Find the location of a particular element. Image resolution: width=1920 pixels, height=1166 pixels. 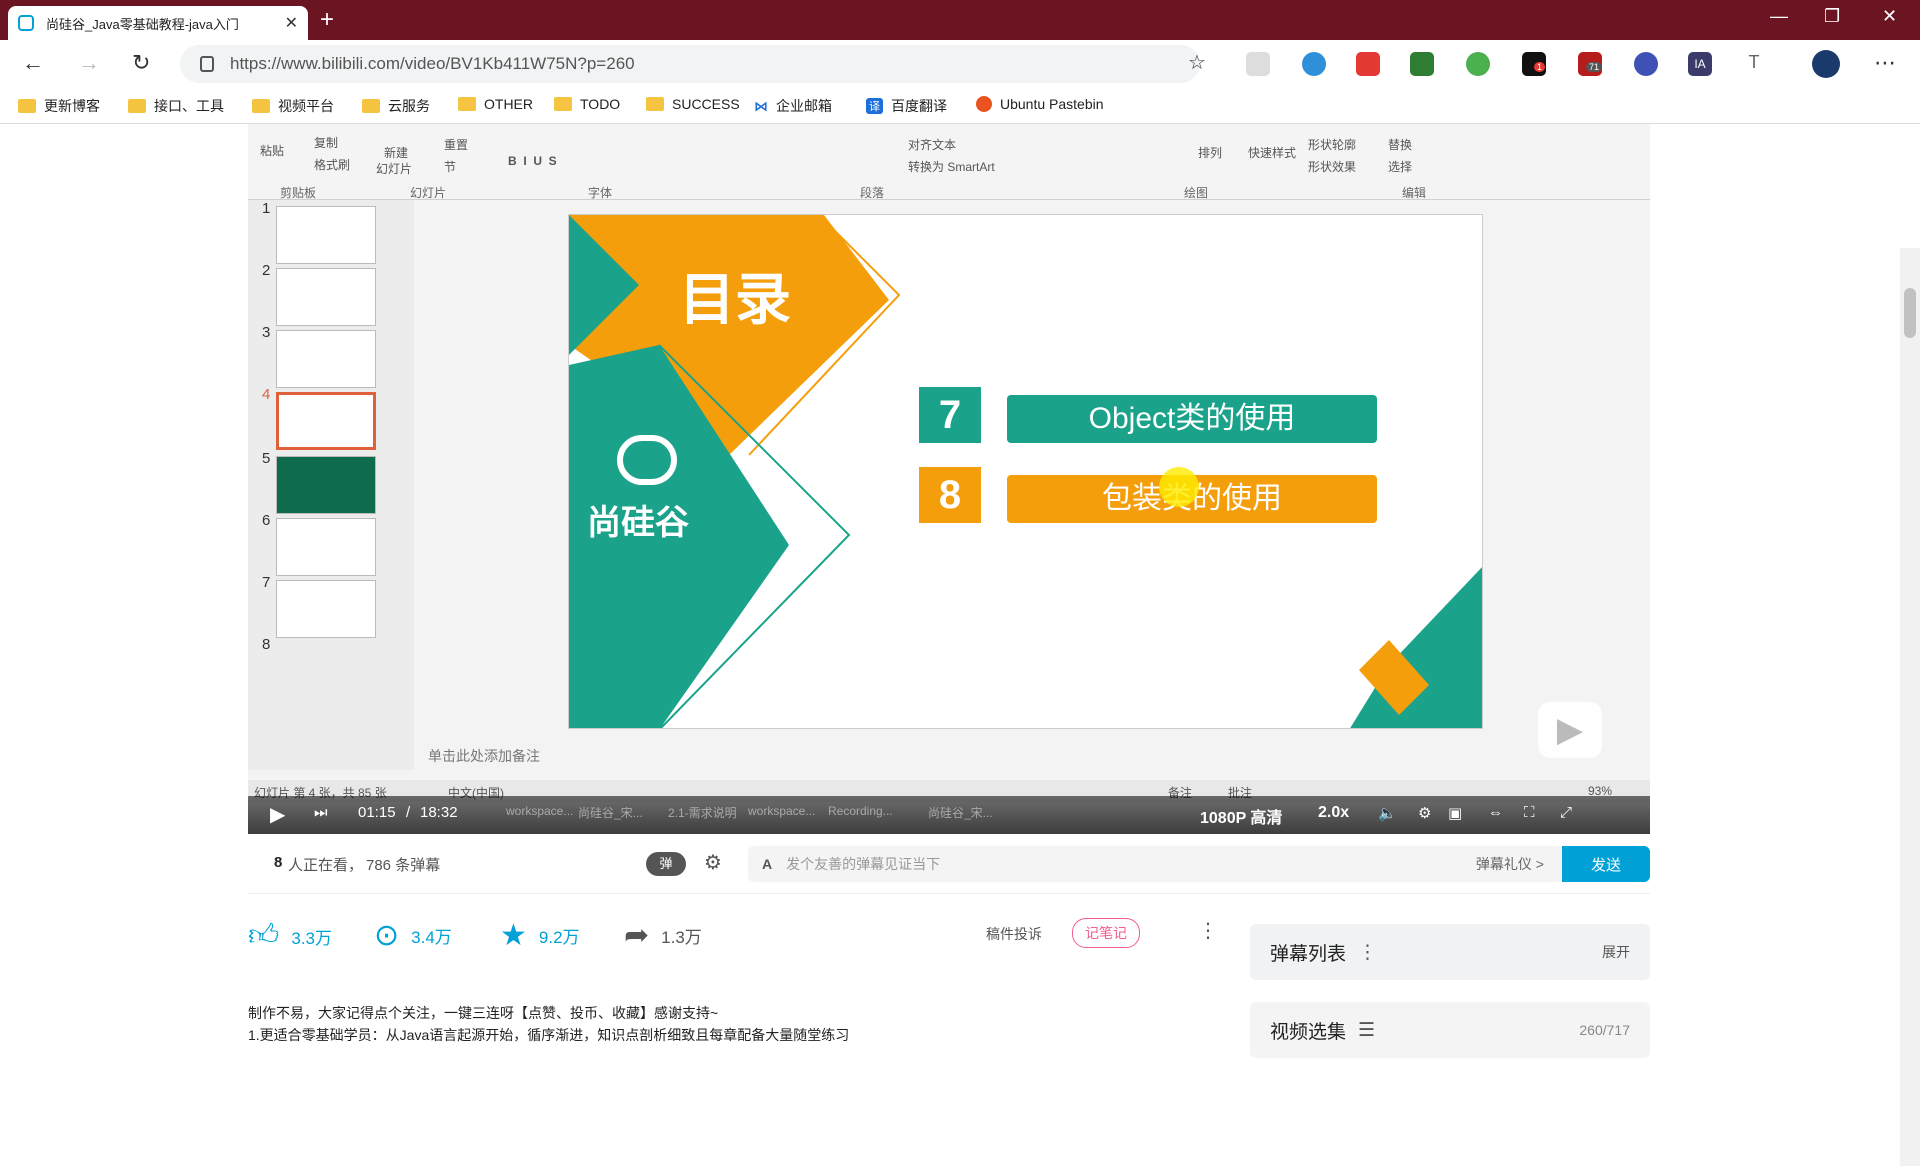

forward-button: → is located at coordinates (89, 63).